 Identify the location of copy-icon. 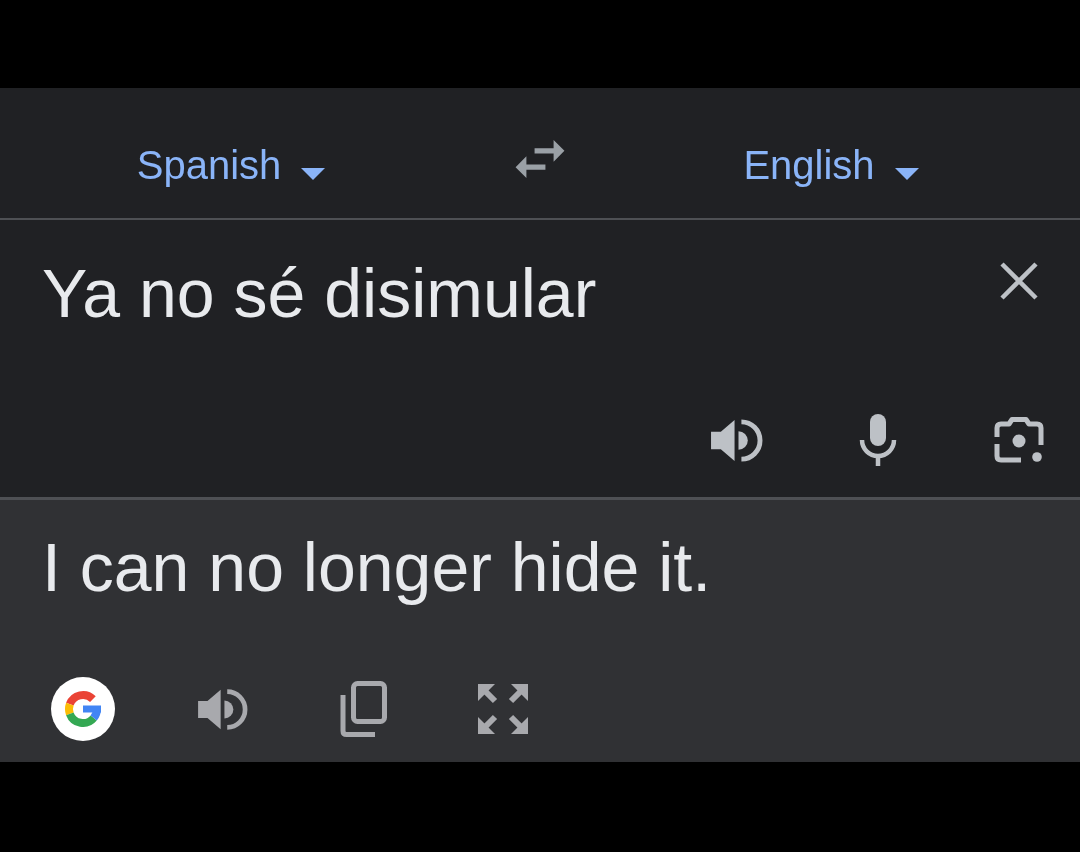
(363, 709).